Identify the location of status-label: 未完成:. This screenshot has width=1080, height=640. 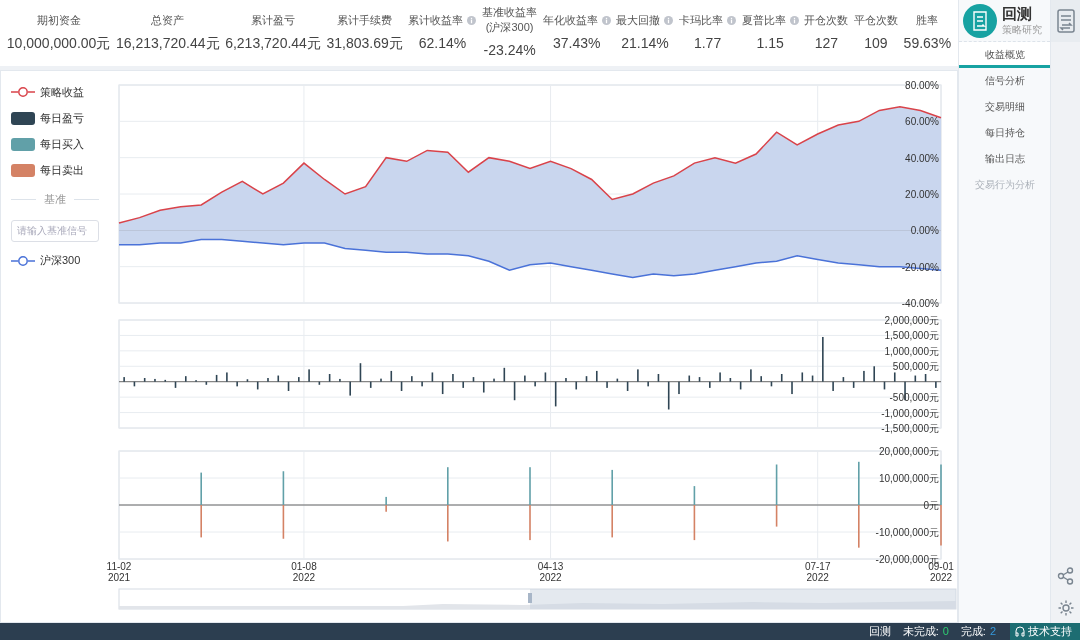
(920, 632).